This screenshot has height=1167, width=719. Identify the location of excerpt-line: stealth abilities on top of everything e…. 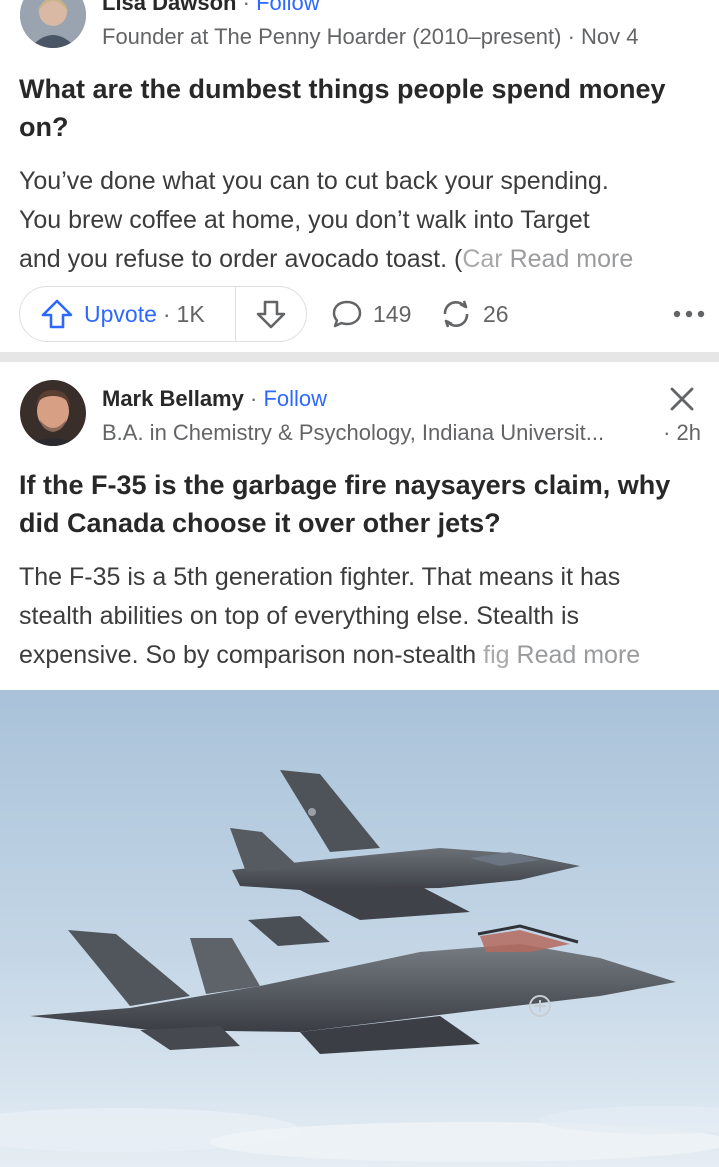
(299, 616).